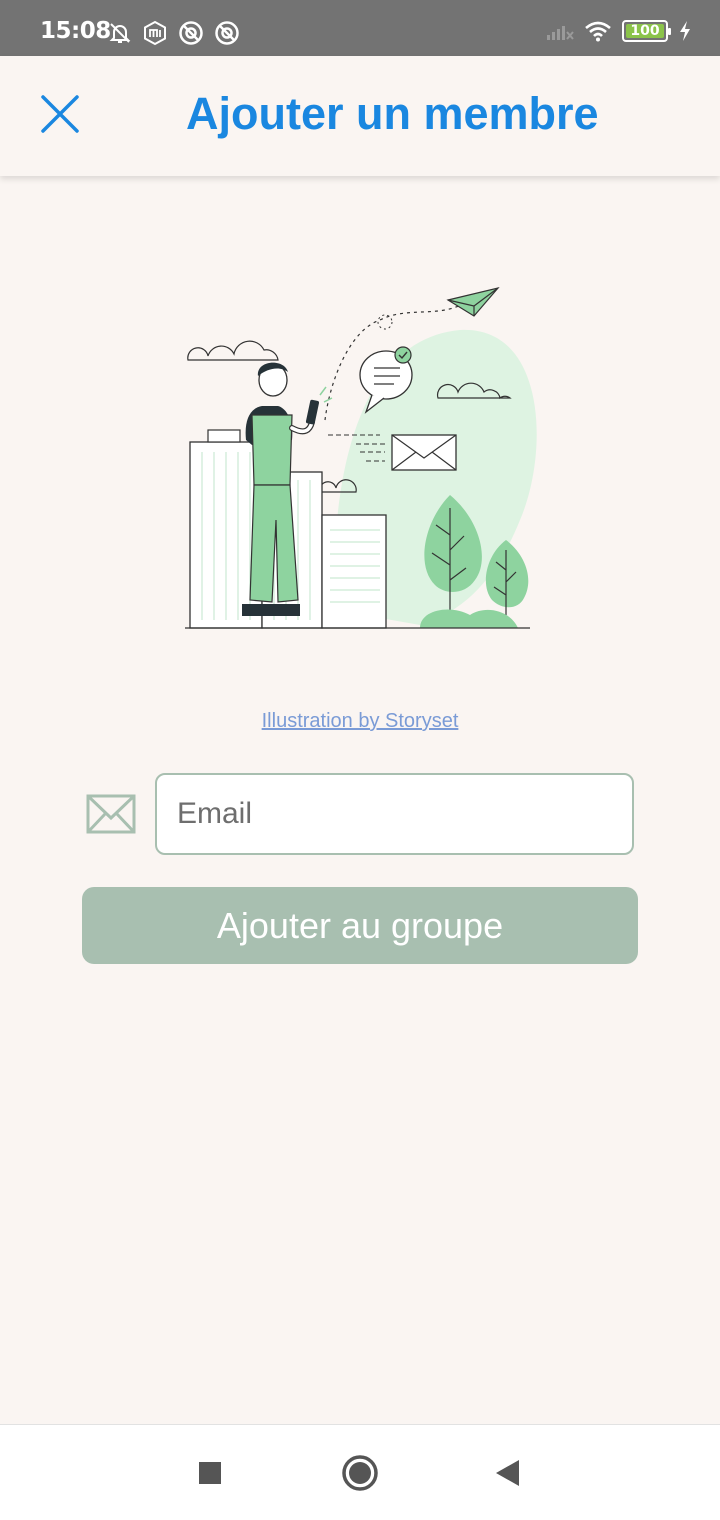 The width and height of the screenshot is (720, 1520). What do you see at coordinates (360, 28) in the screenshot?
I see `status-bar: 15:08 100` at bounding box center [360, 28].